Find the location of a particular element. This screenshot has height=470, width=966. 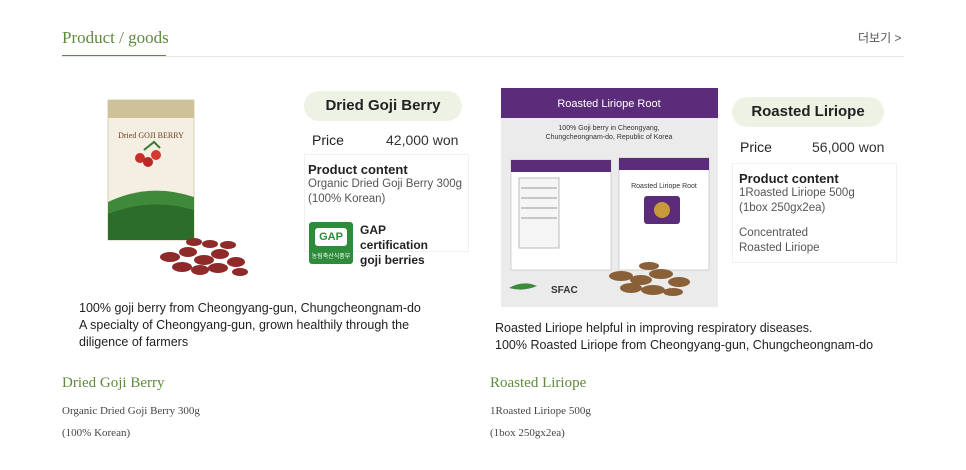

liriope-content-title: Product content is located at coordinates (789, 178).